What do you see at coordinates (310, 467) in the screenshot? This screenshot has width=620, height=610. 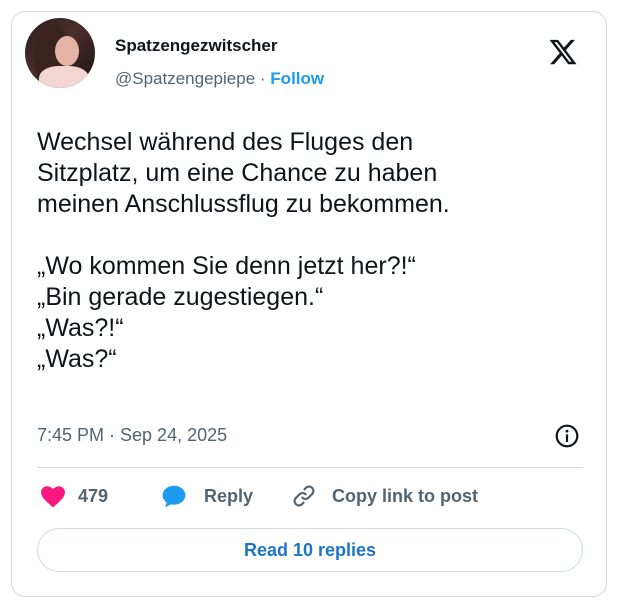 I see `divider` at bounding box center [310, 467].